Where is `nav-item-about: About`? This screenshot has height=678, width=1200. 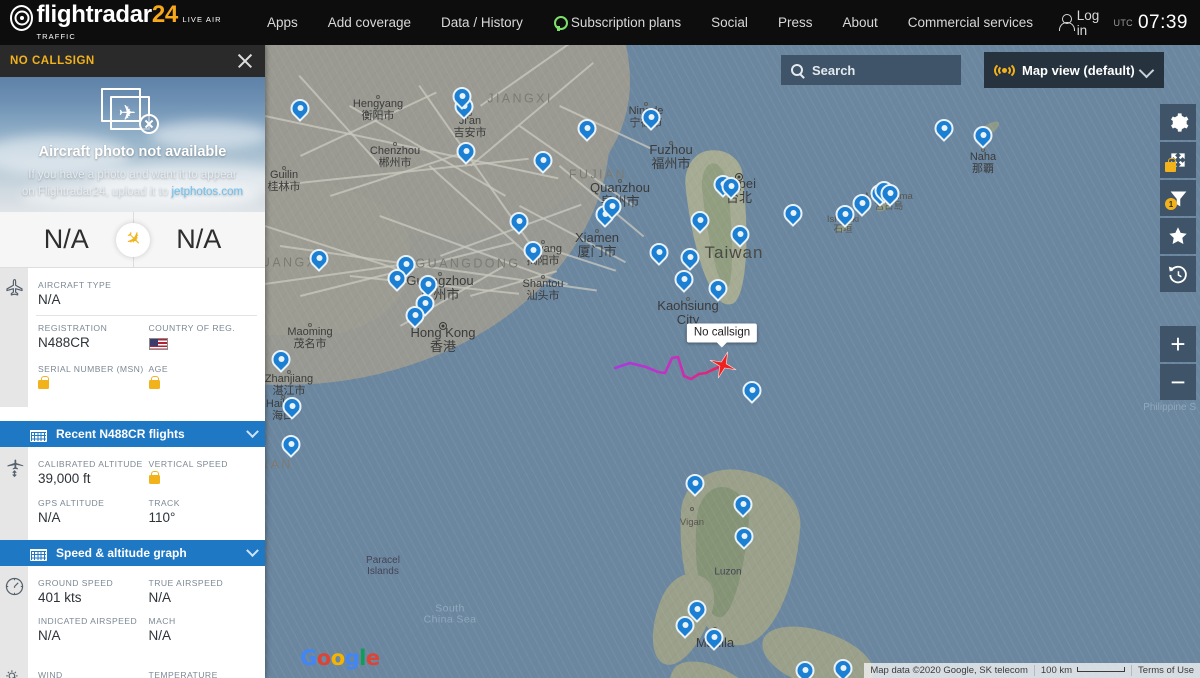
nav-item-about: About is located at coordinates (859, 22).